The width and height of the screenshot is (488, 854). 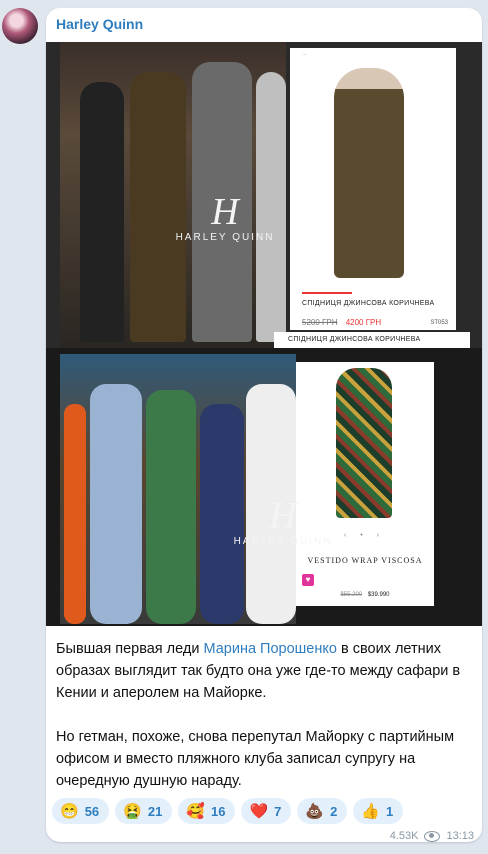 I want to click on product-sku: ST053, so click(x=439, y=323).